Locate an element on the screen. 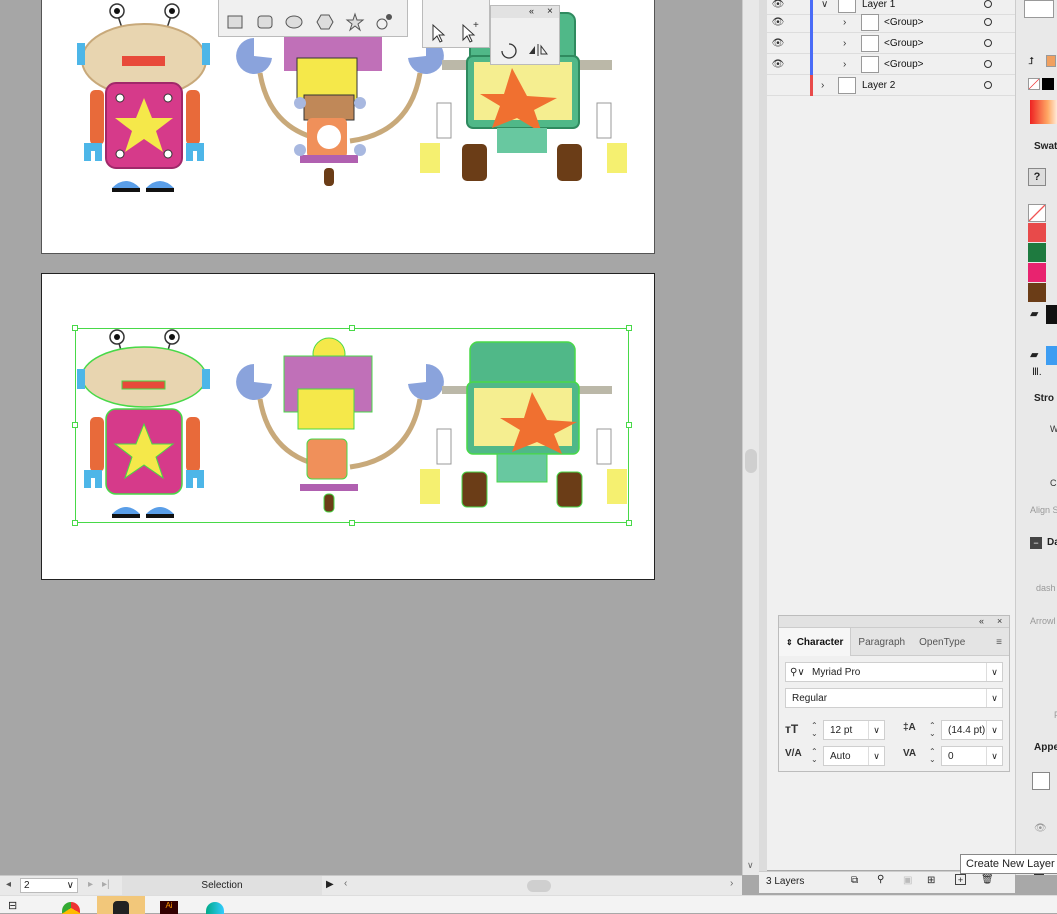  taskbar-active-app is located at coordinates (121, 905).